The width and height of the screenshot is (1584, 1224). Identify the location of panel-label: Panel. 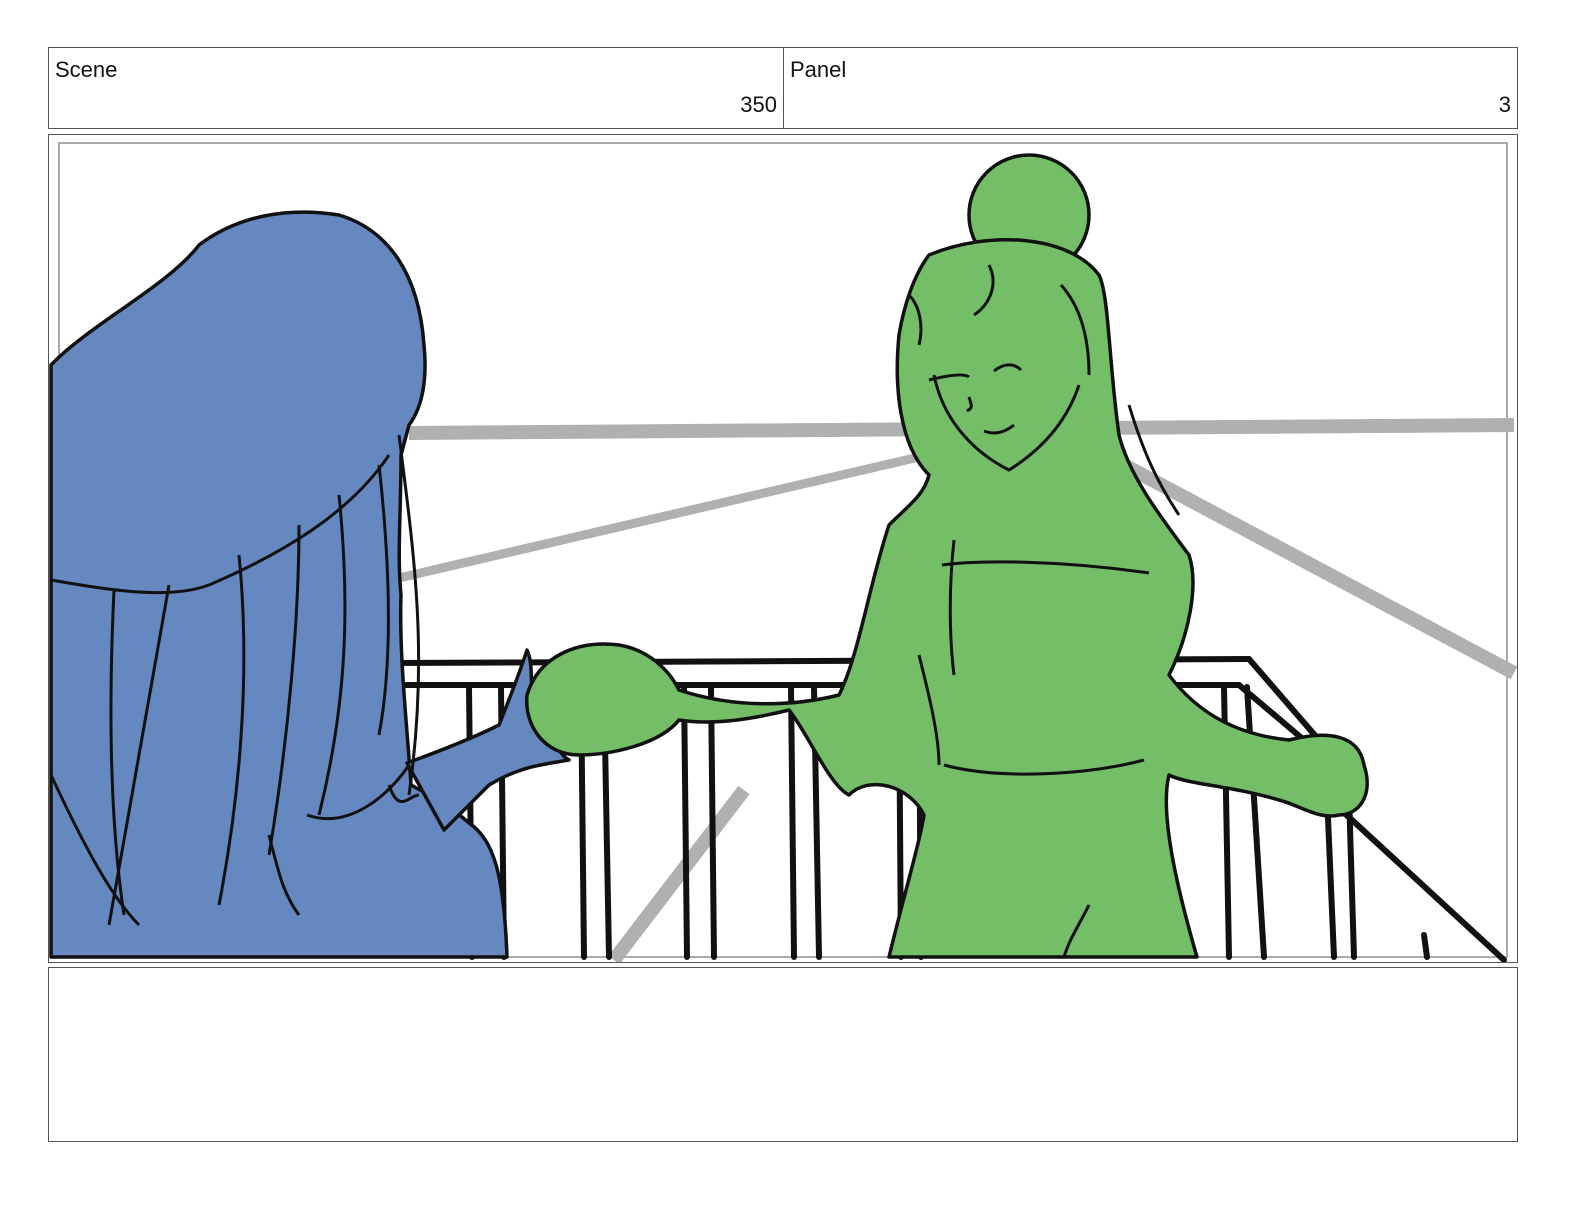
(818, 69).